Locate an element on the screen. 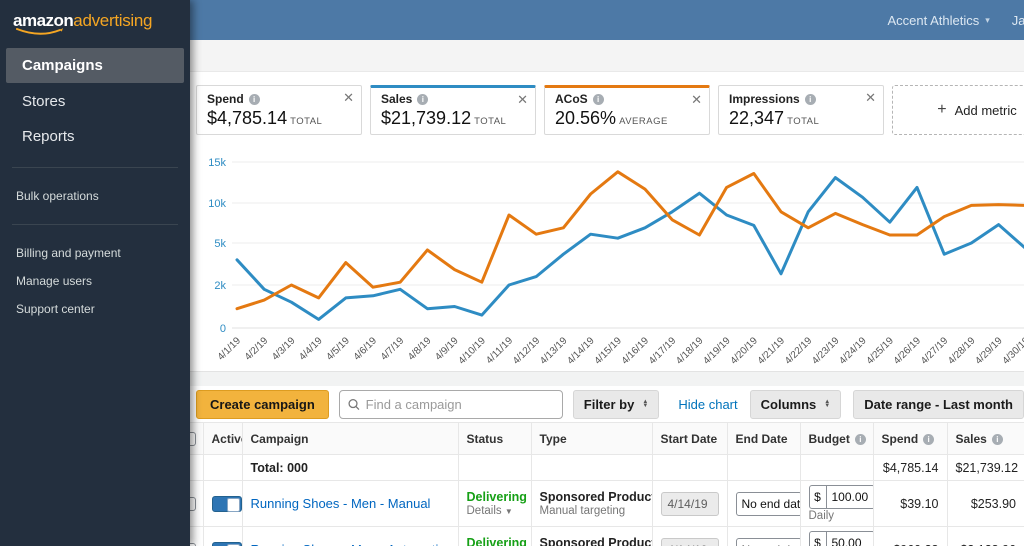 The width and height of the screenshot is (1024, 546). campaign-search is located at coordinates (450, 404).